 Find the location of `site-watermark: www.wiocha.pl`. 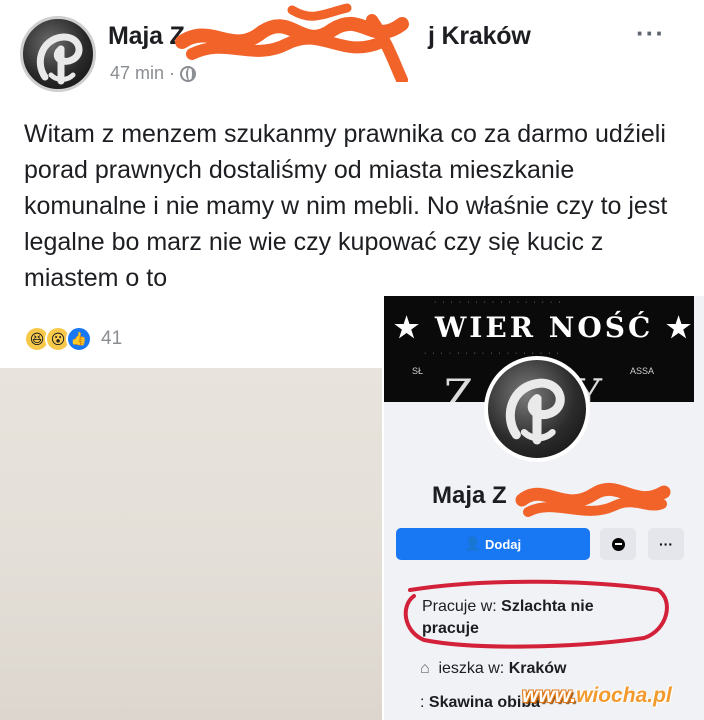

site-watermark: www.wiocha.pl is located at coordinates (597, 696).